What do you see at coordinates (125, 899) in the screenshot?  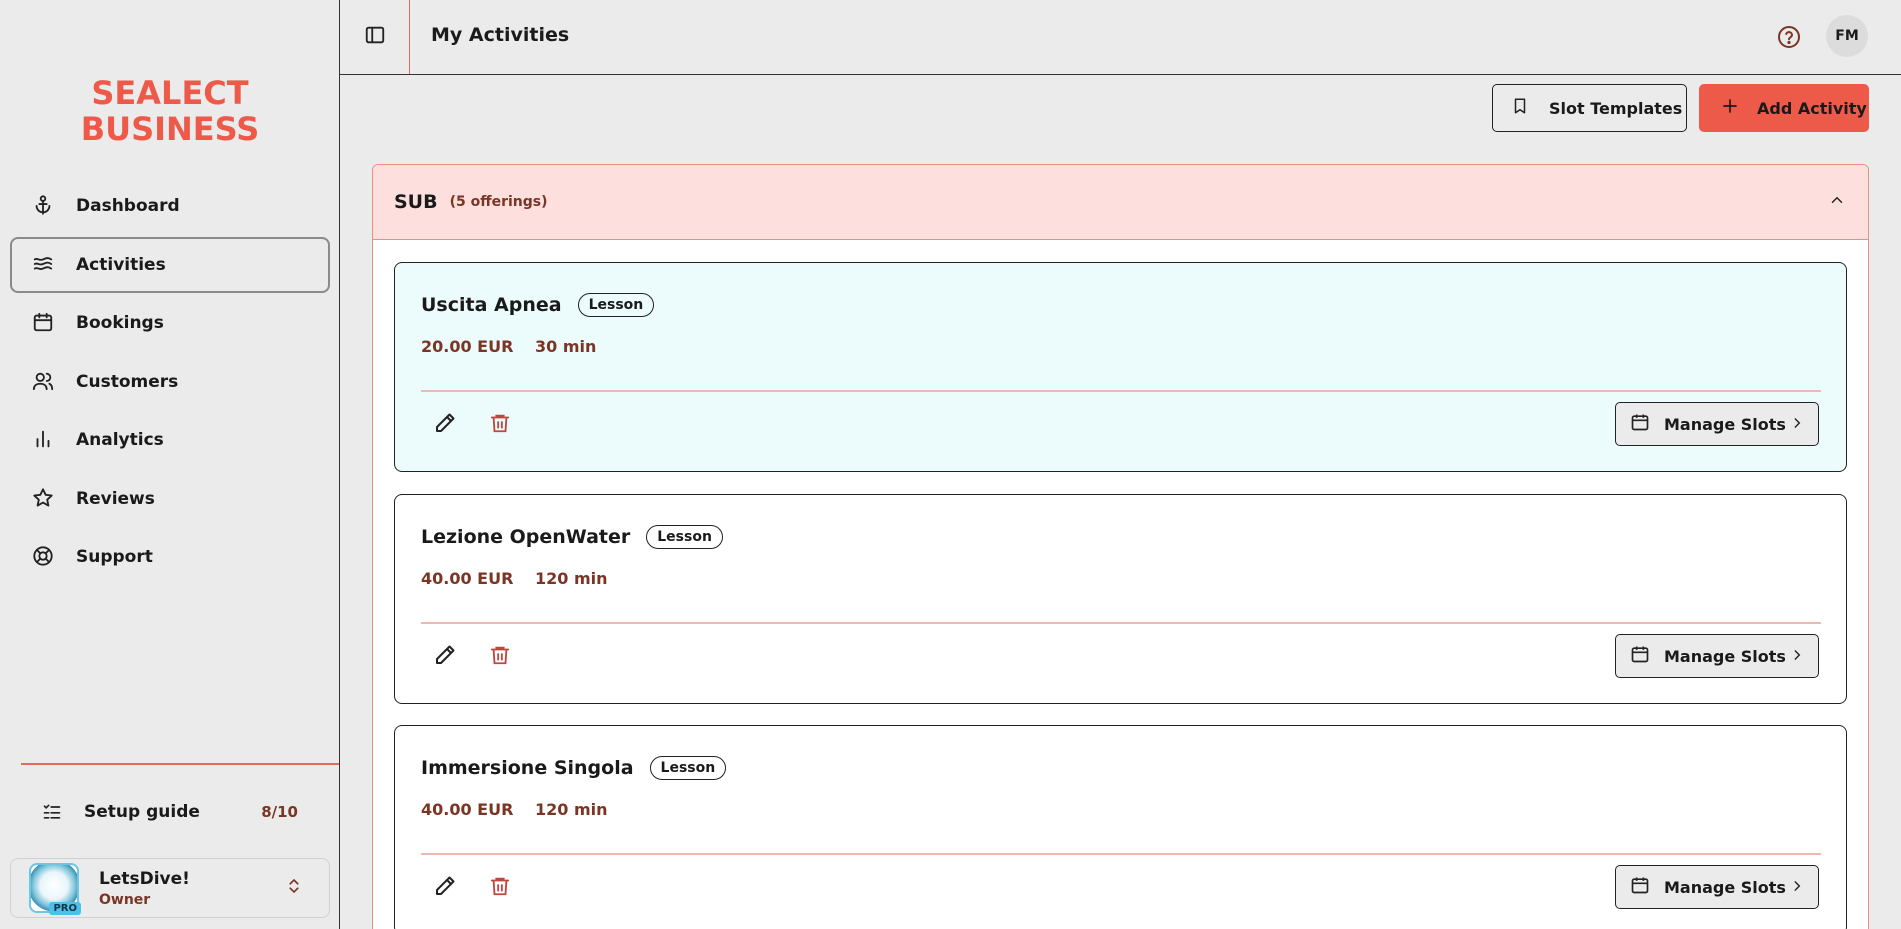 I see `account-role: Owner` at bounding box center [125, 899].